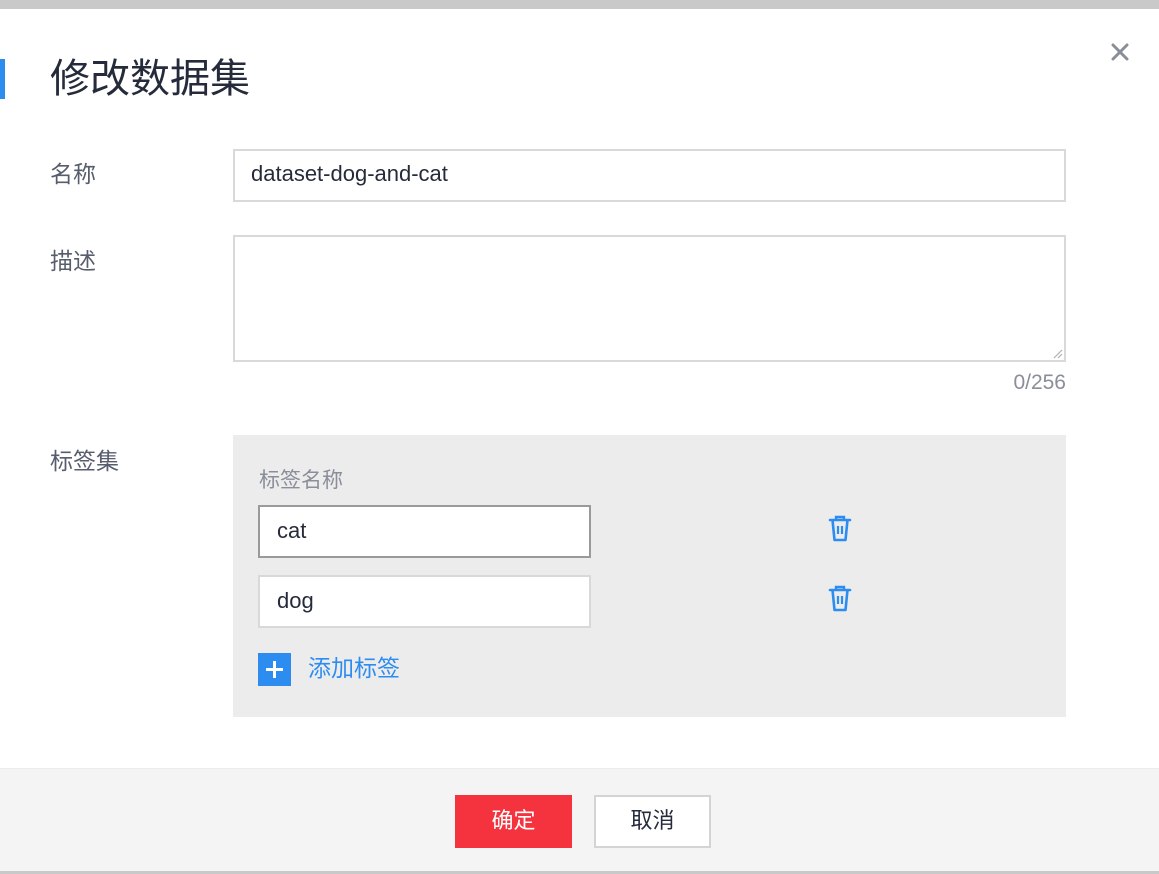 The image size is (1159, 874). What do you see at coordinates (150, 79) in the screenshot?
I see `dialog-title: 修改数据集` at bounding box center [150, 79].